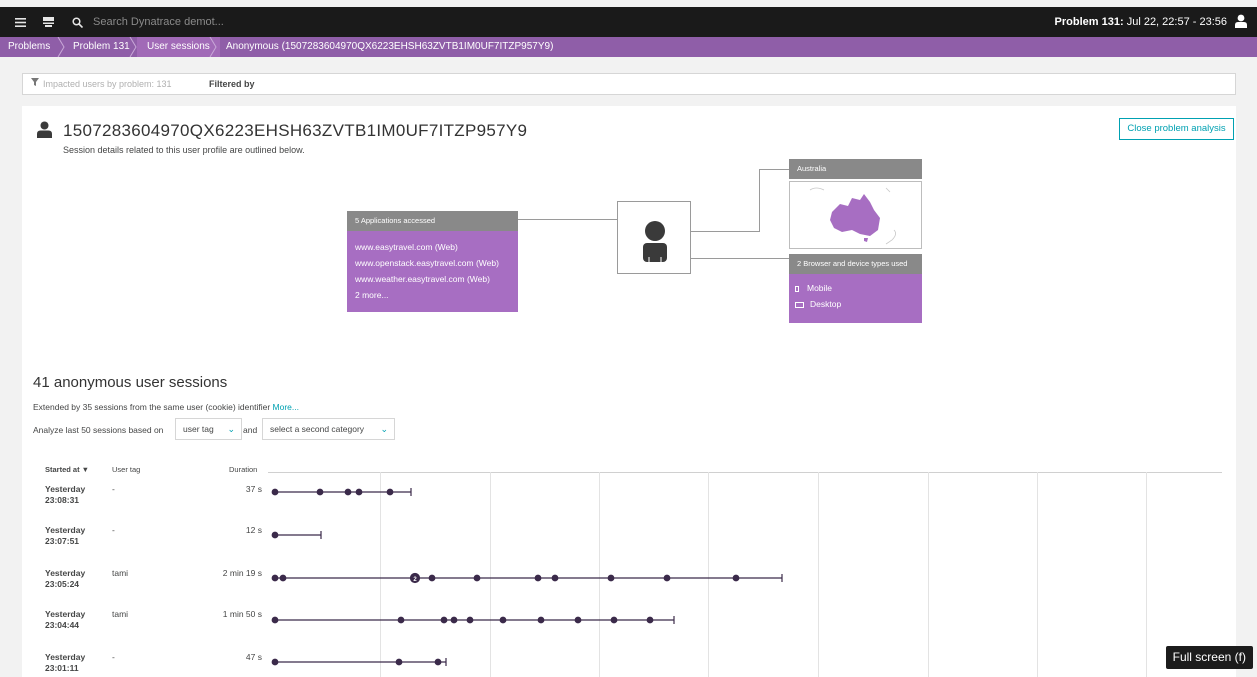  Describe the element at coordinates (317, 429) in the screenshot. I see `second-category-placeholder: select a second category` at that location.